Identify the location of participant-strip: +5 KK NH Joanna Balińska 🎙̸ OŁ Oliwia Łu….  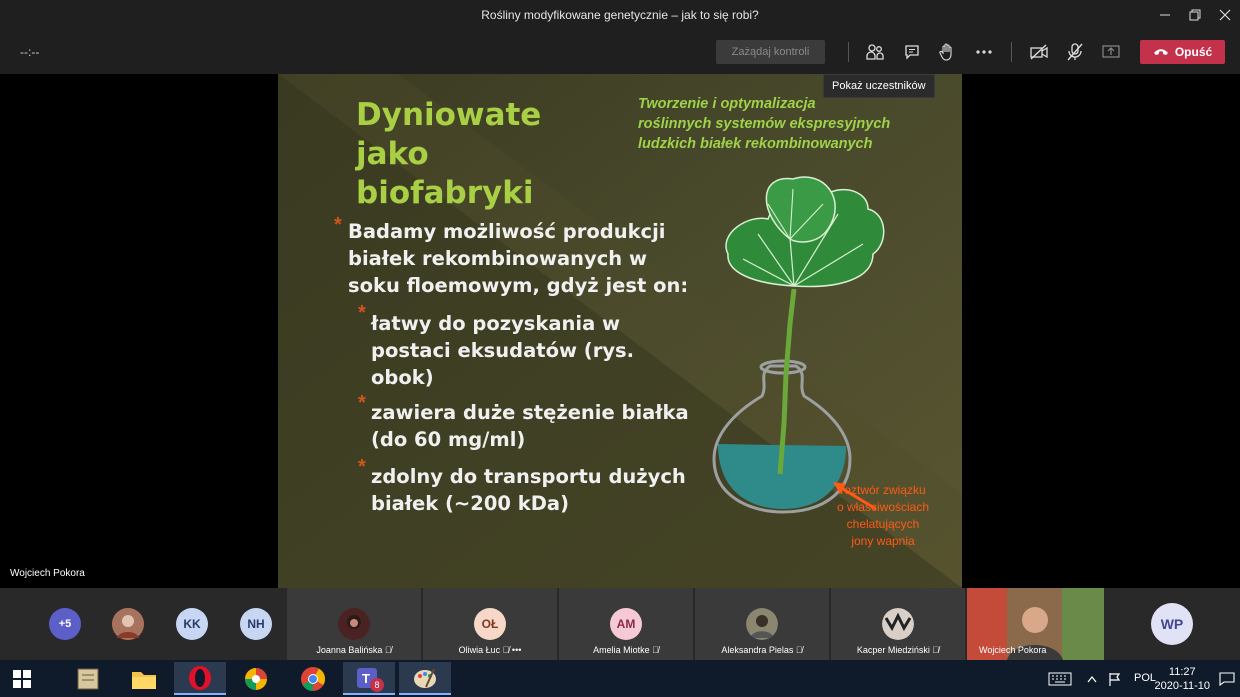
(620, 624).